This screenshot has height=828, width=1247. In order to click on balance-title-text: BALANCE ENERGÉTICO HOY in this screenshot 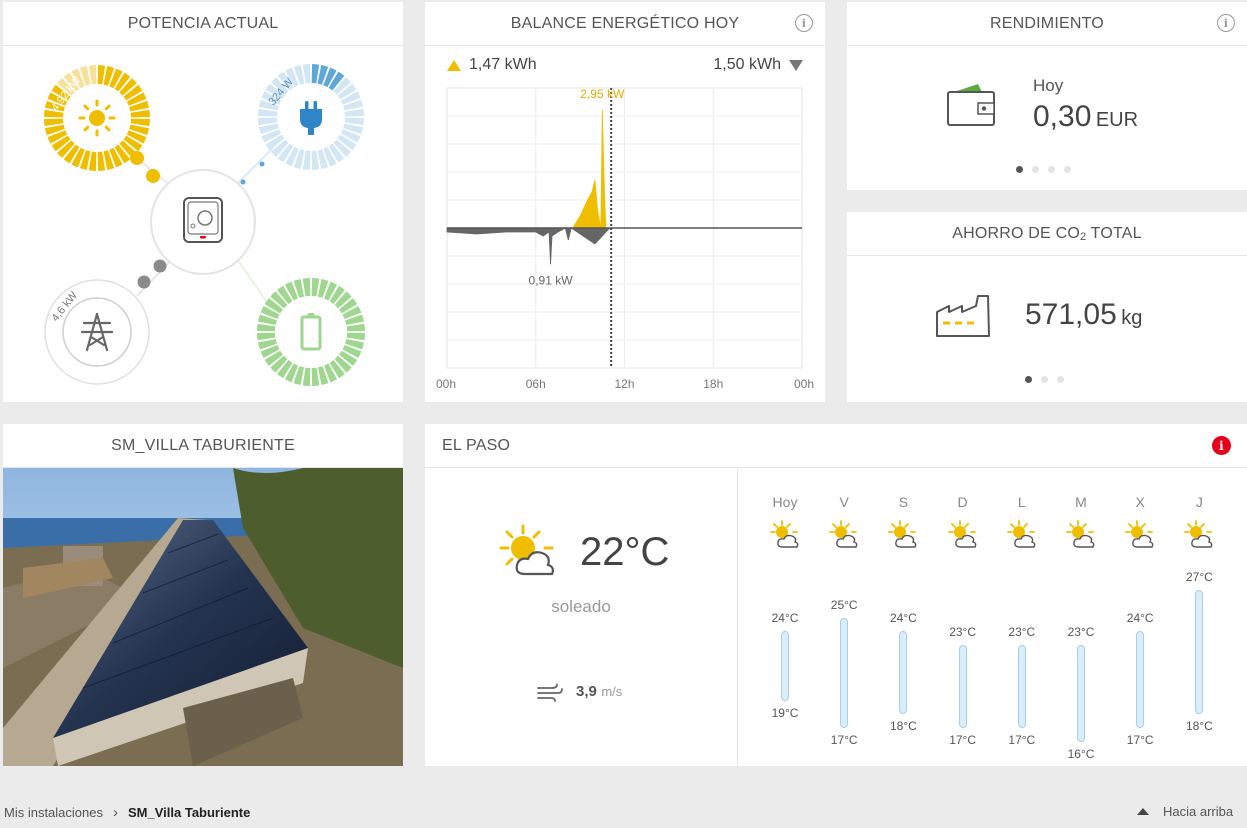, I will do `click(625, 23)`.